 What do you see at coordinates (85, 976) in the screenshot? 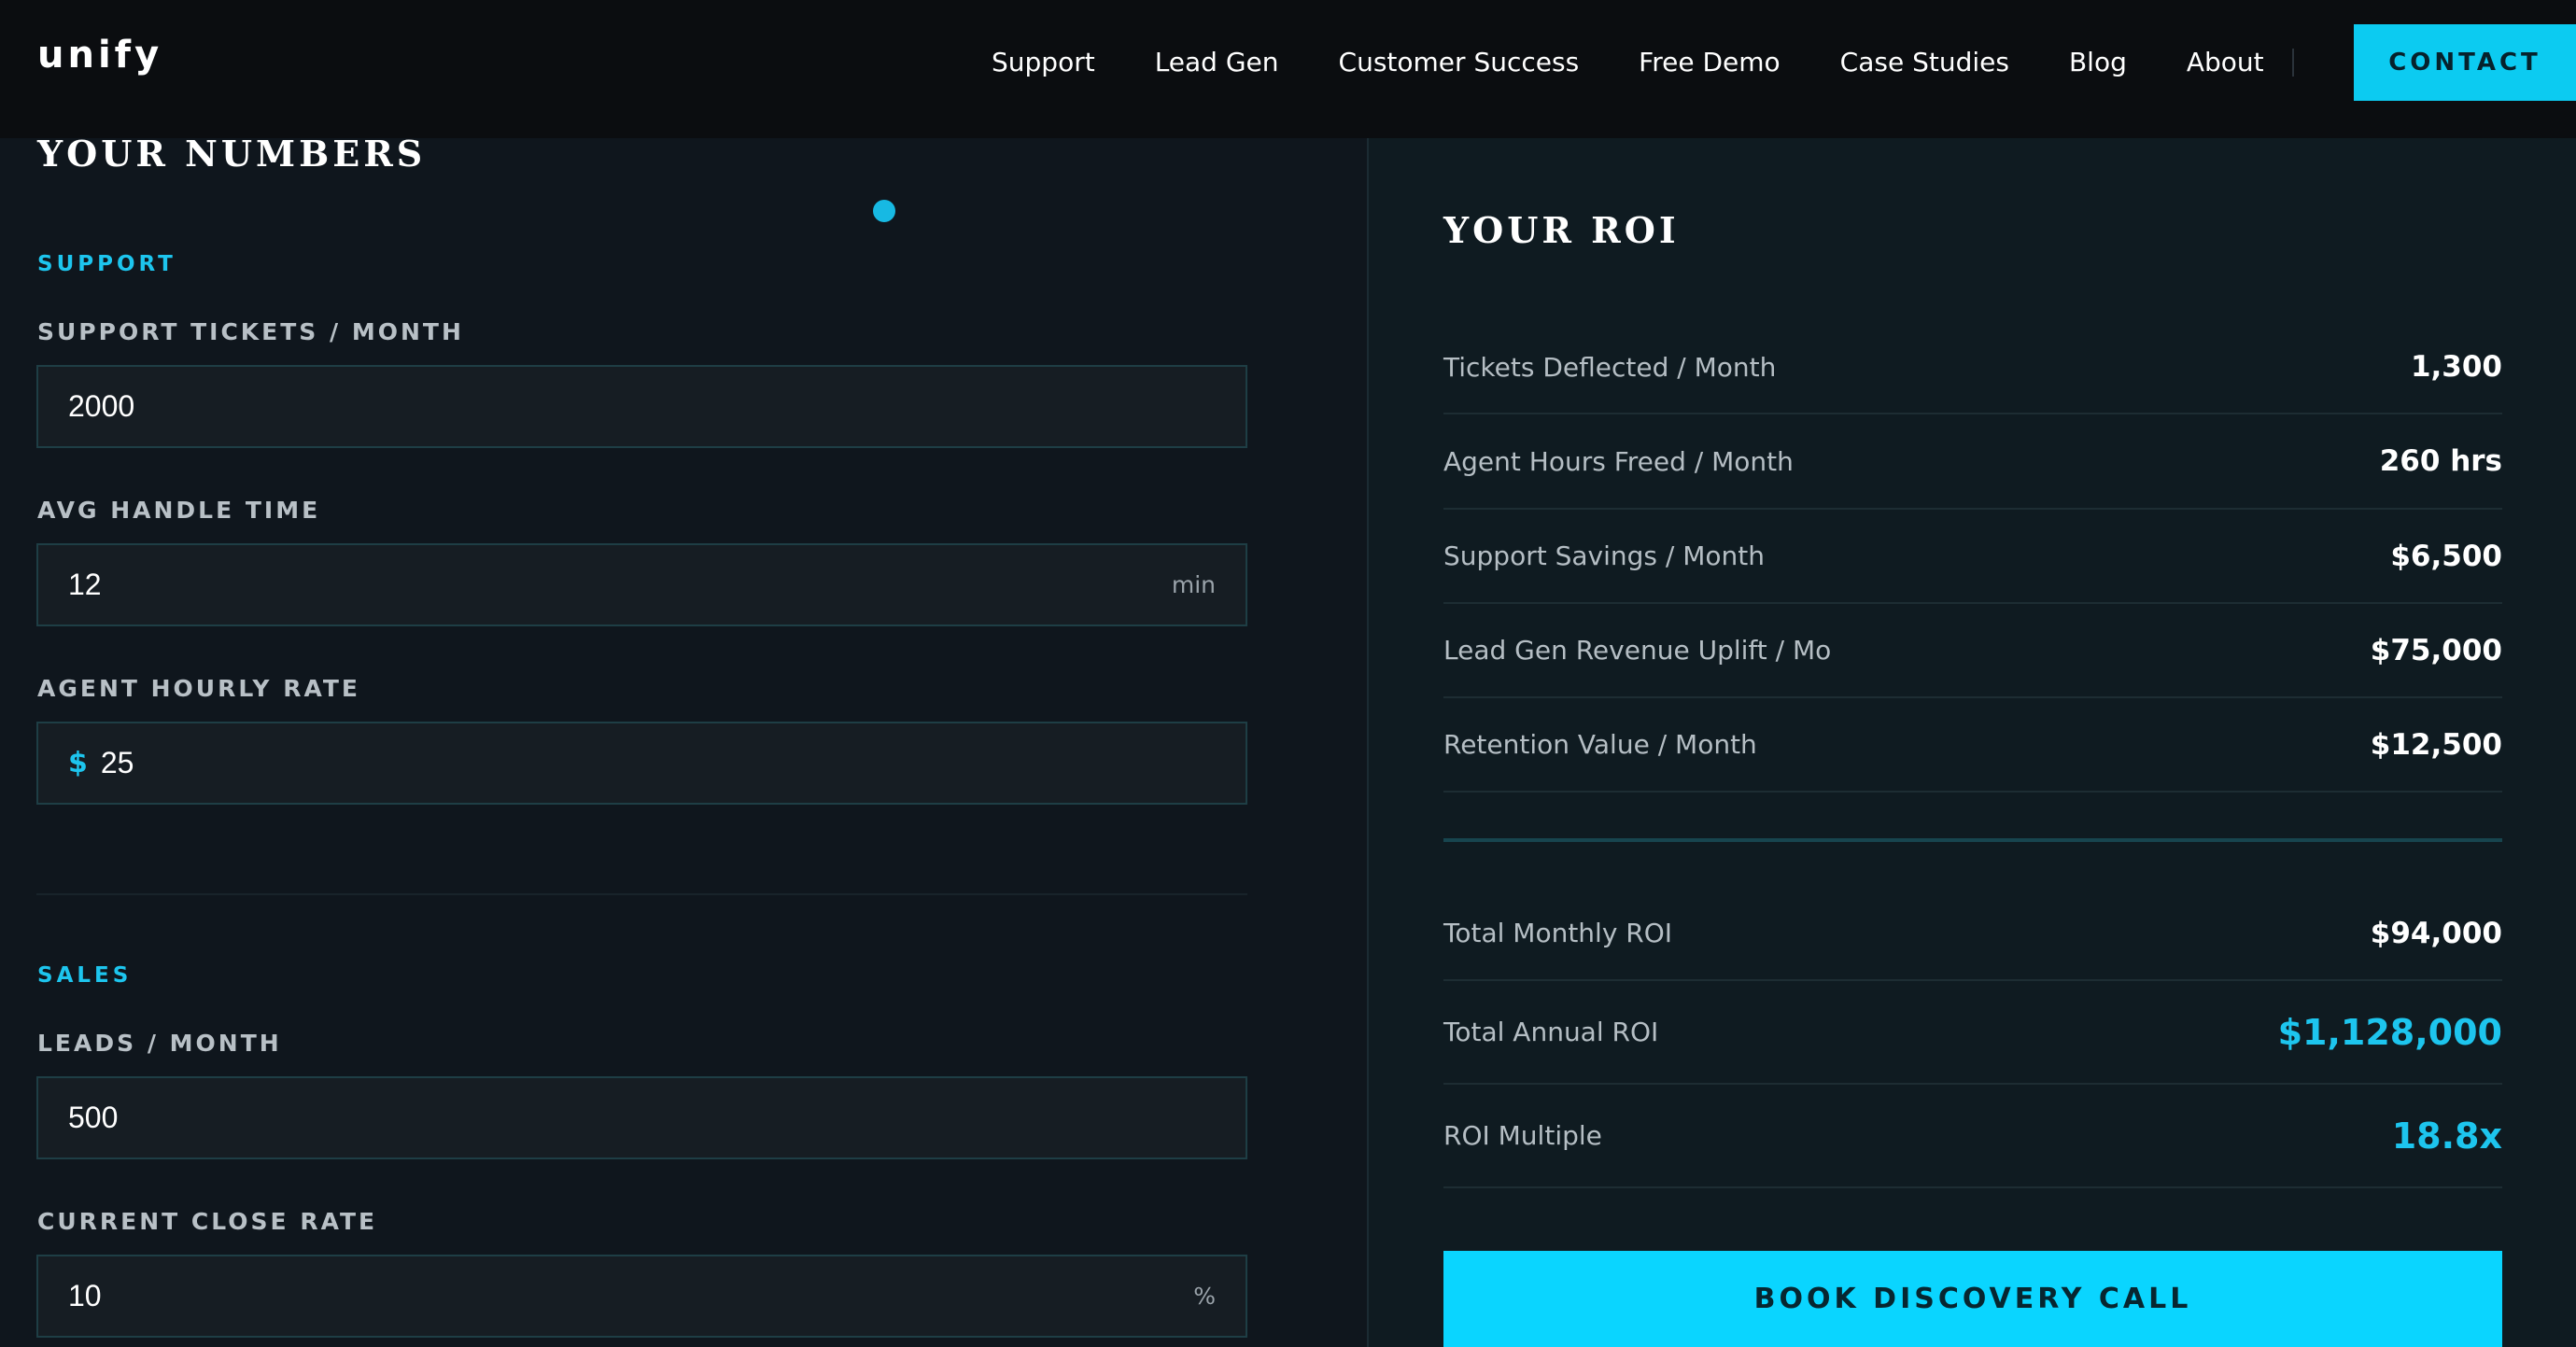
I see `sales-group-label: SALES` at bounding box center [85, 976].